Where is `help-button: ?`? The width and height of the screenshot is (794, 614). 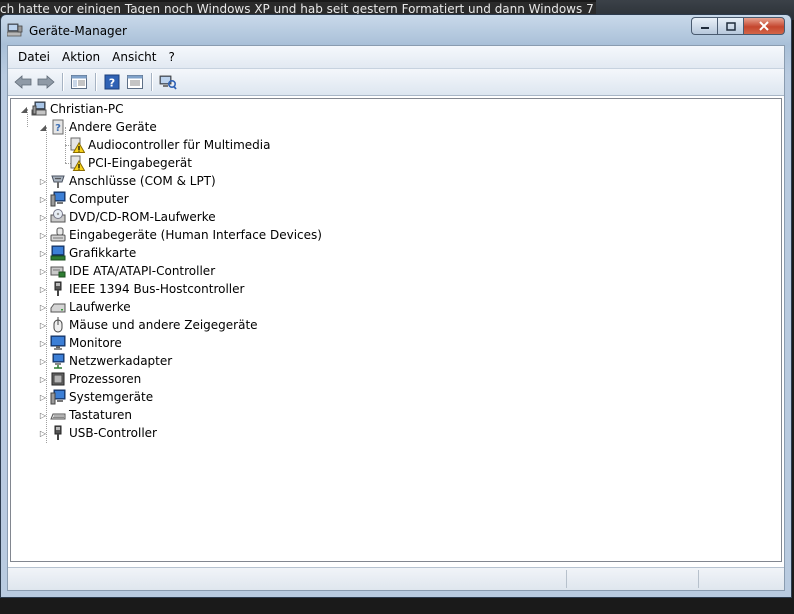 help-button: ? is located at coordinates (112, 82).